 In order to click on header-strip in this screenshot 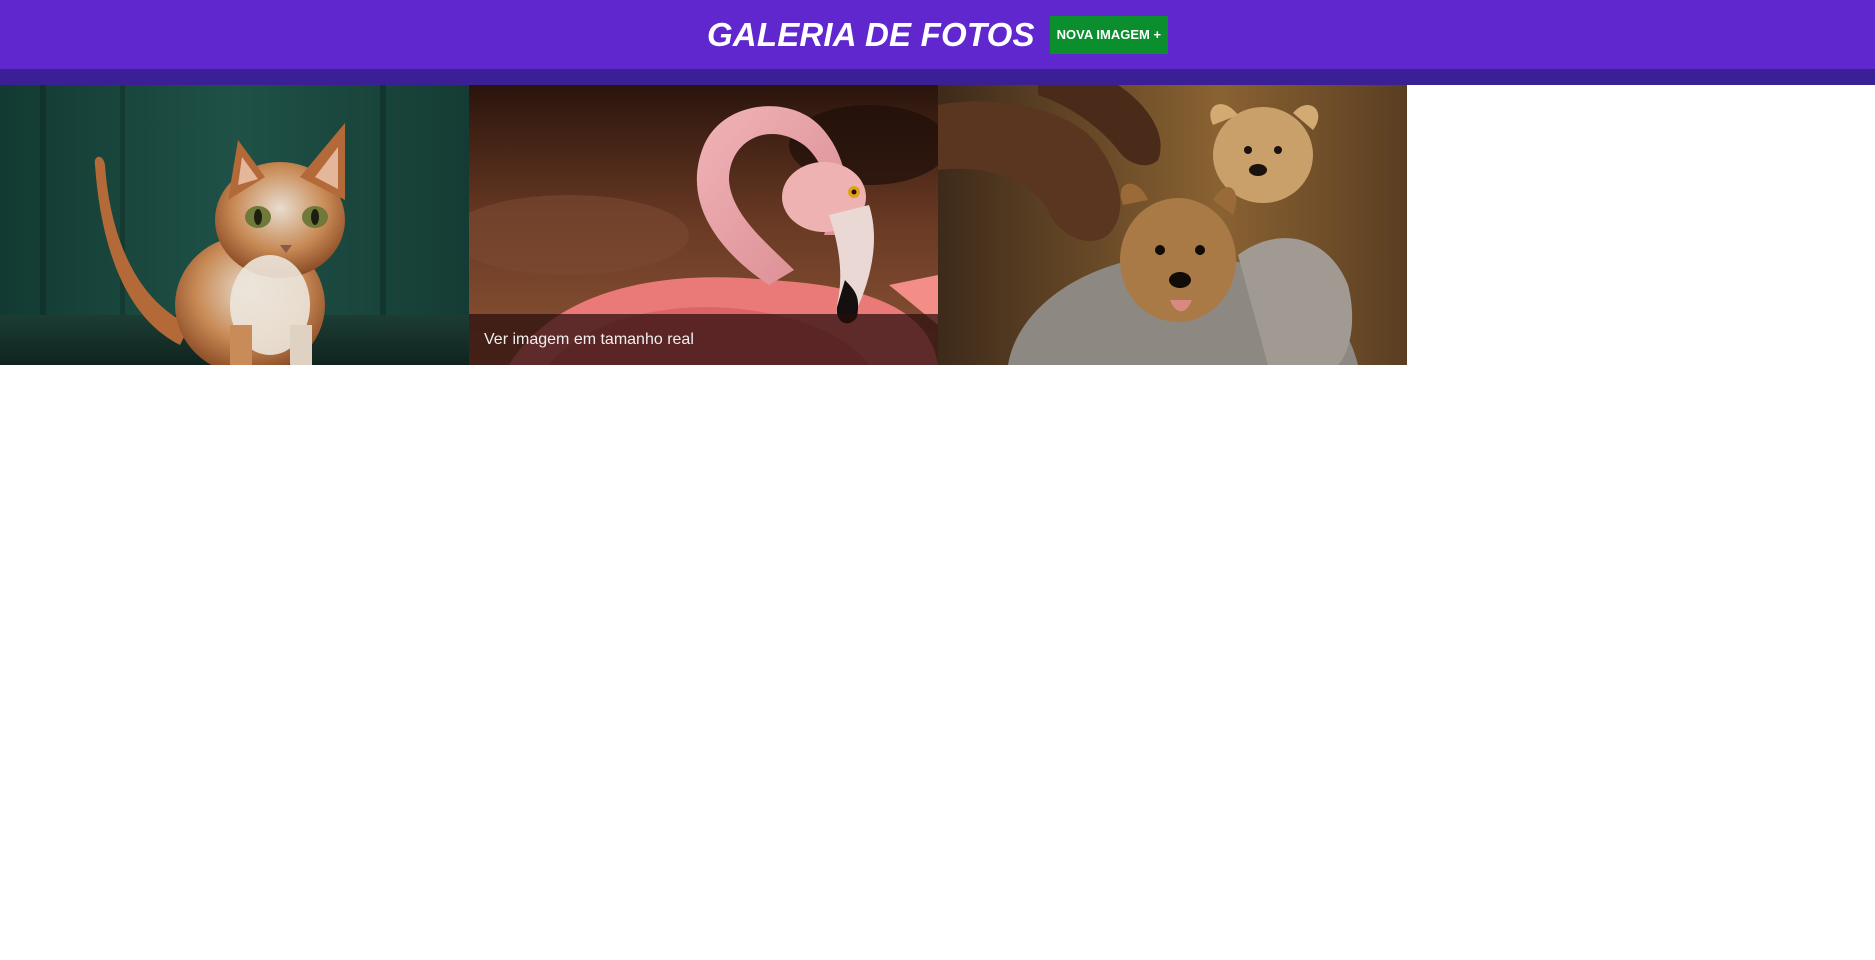, I will do `click(937, 77)`.